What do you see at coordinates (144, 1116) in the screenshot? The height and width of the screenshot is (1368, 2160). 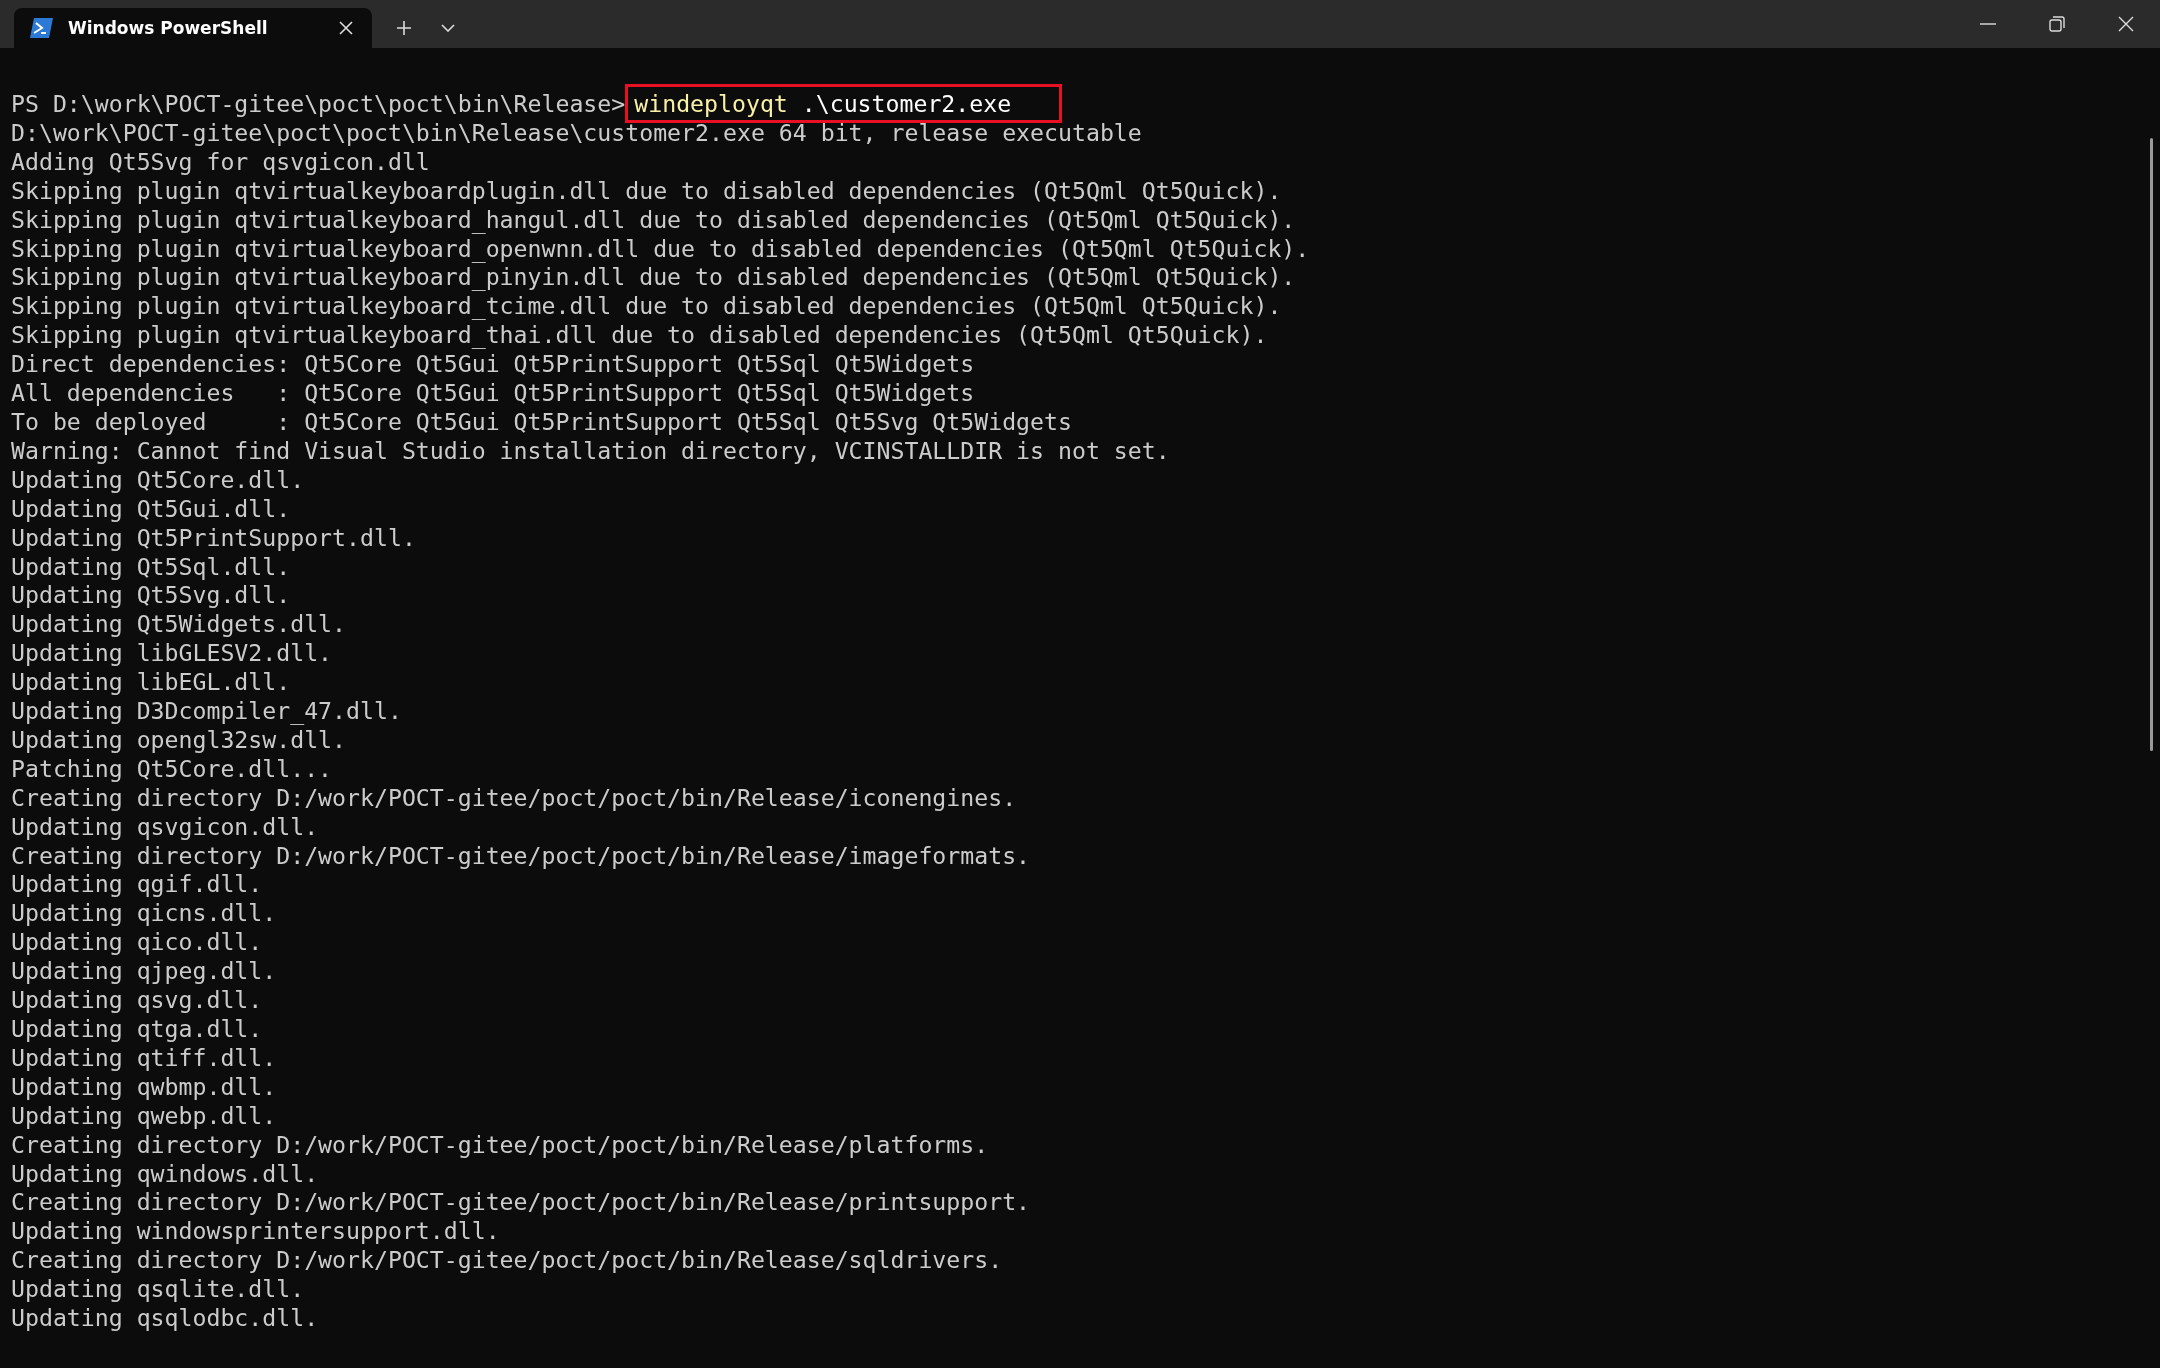 I see `output-line: Updating qwebp.dll.` at bounding box center [144, 1116].